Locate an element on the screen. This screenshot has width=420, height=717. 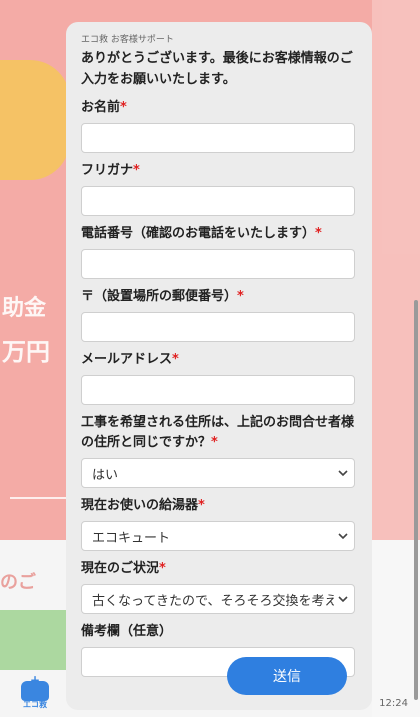
support-launcher-button: + エコ救 is located at coordinates (35, 691).